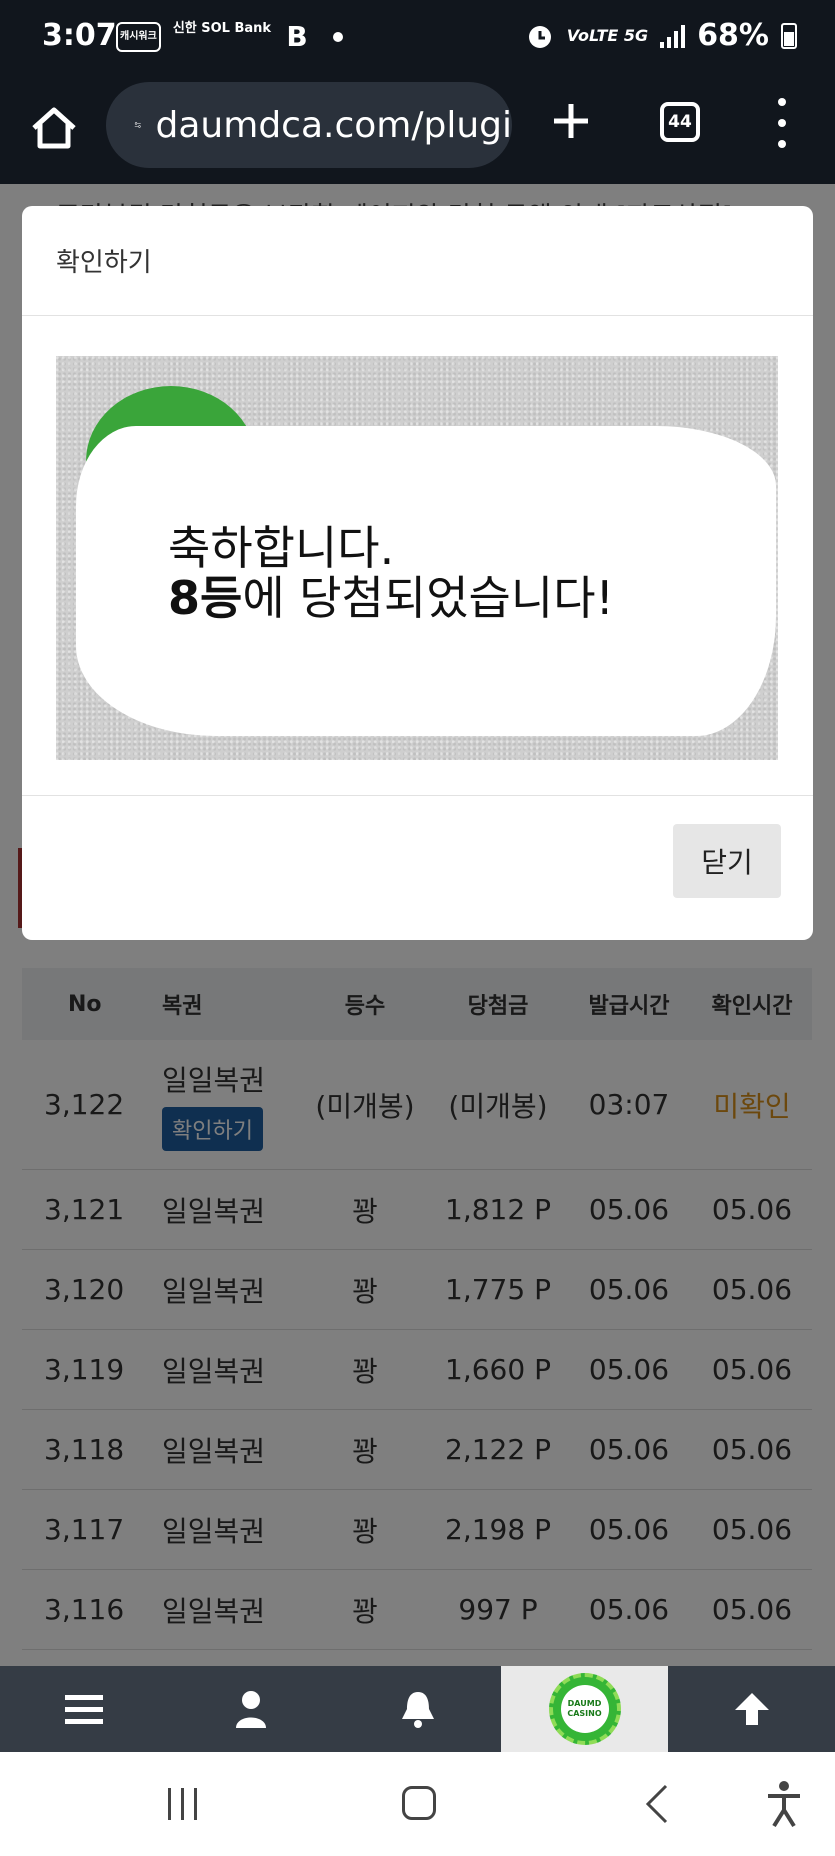  What do you see at coordinates (182, 1804) in the screenshot?
I see `recents-icon` at bounding box center [182, 1804].